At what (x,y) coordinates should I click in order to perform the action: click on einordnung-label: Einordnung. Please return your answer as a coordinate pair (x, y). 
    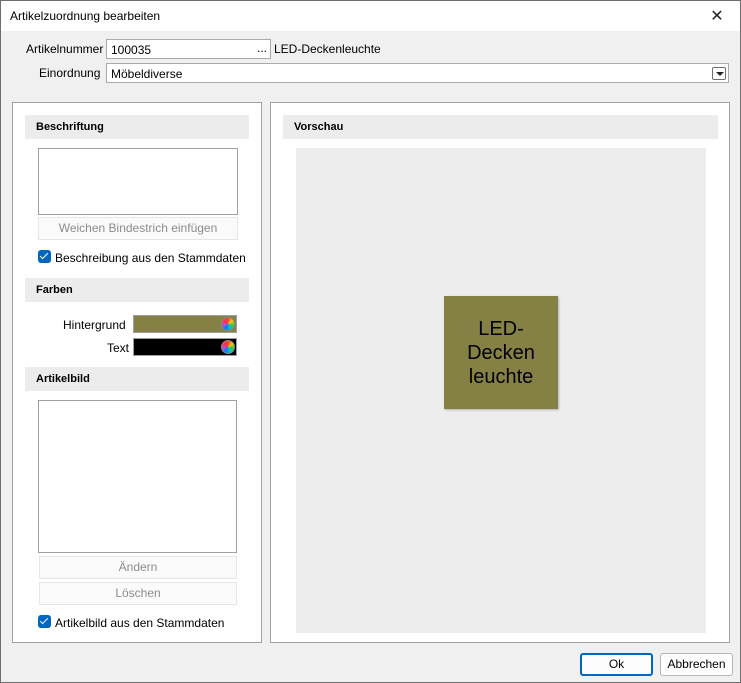
    Looking at the image, I should click on (70, 73).